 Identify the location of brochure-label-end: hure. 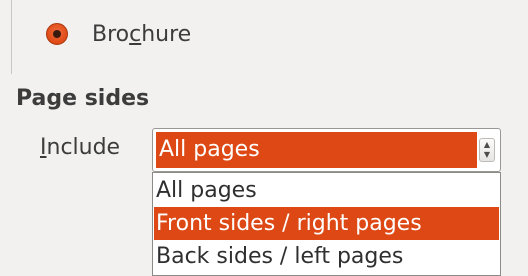
(166, 34).